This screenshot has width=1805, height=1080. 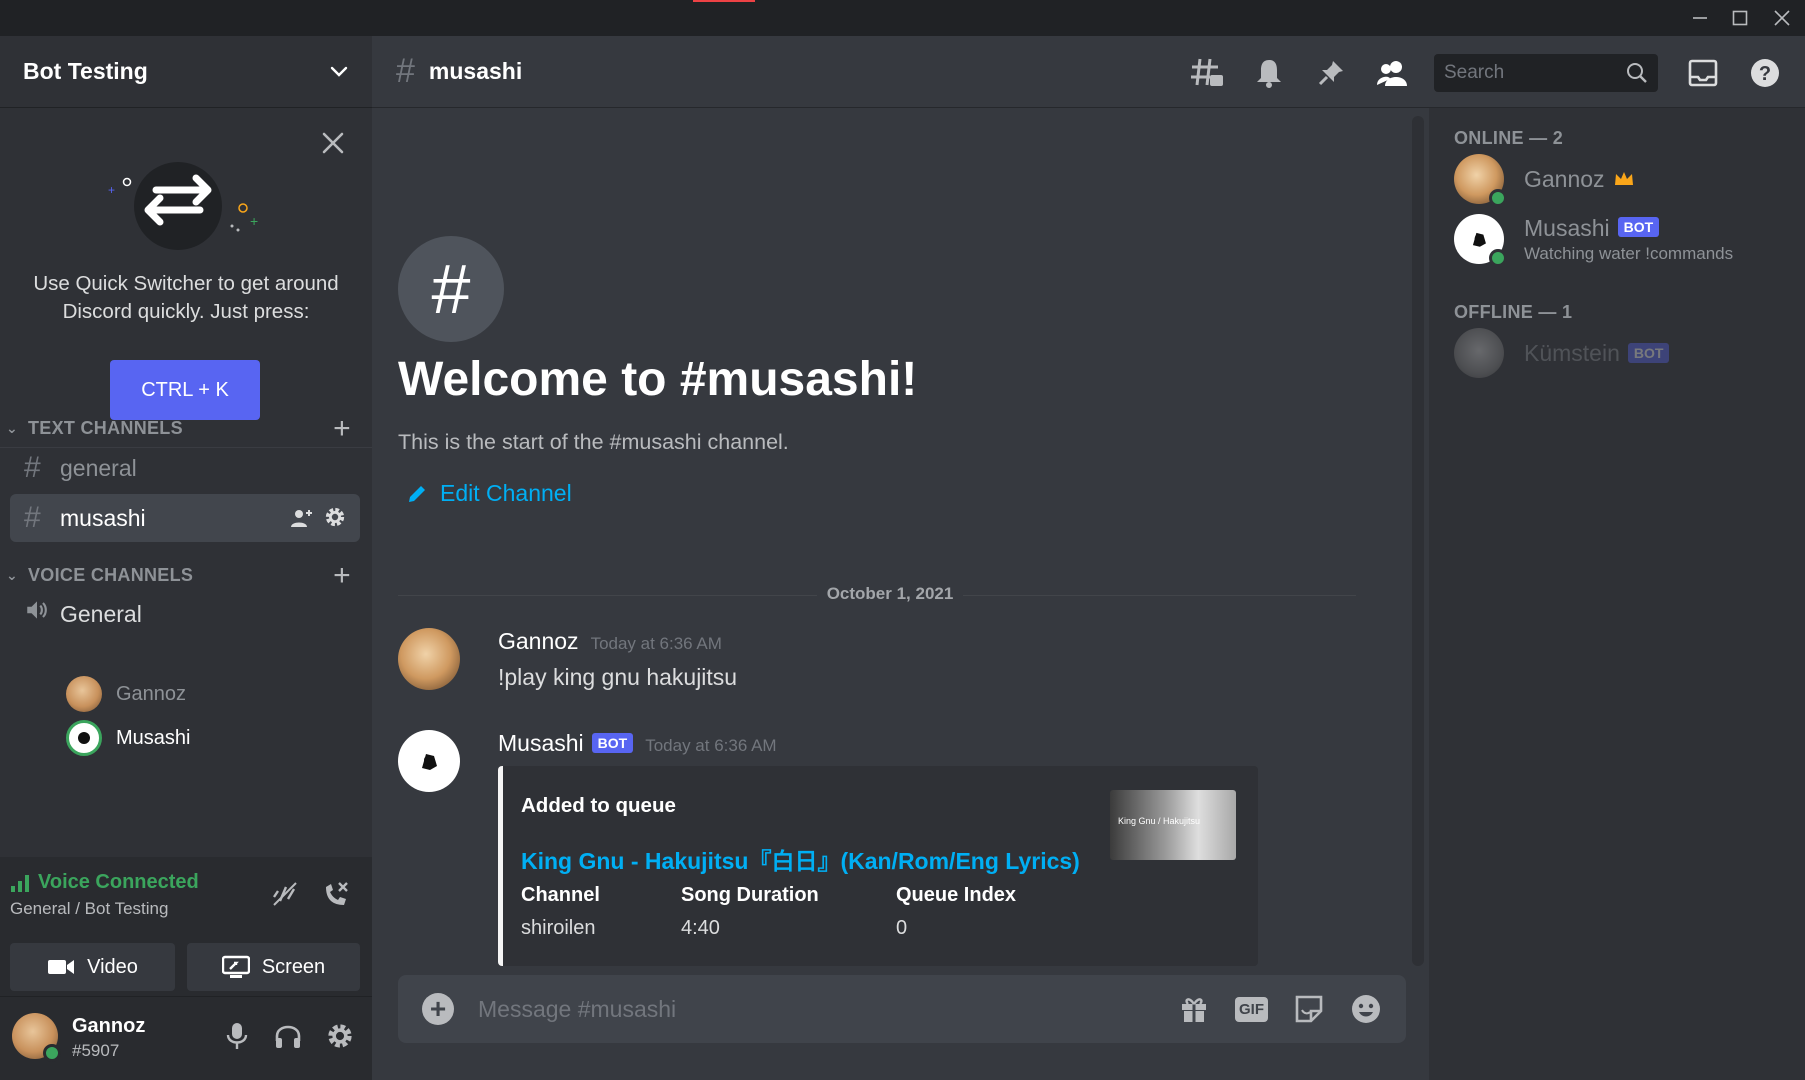 I want to click on window-titlebar, so click(x=902, y=18).